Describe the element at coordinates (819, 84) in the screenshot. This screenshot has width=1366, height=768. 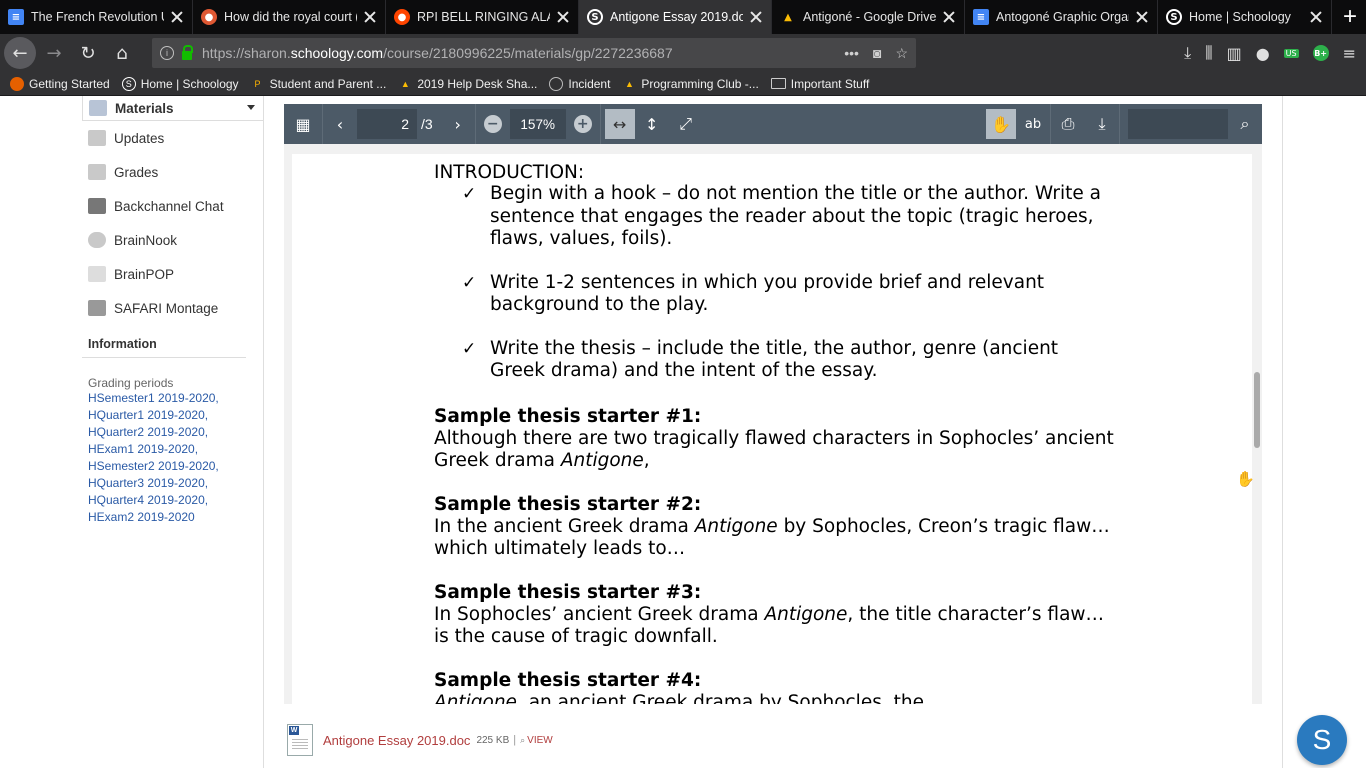
I see `bookmark-folder: Important Stuff` at that location.